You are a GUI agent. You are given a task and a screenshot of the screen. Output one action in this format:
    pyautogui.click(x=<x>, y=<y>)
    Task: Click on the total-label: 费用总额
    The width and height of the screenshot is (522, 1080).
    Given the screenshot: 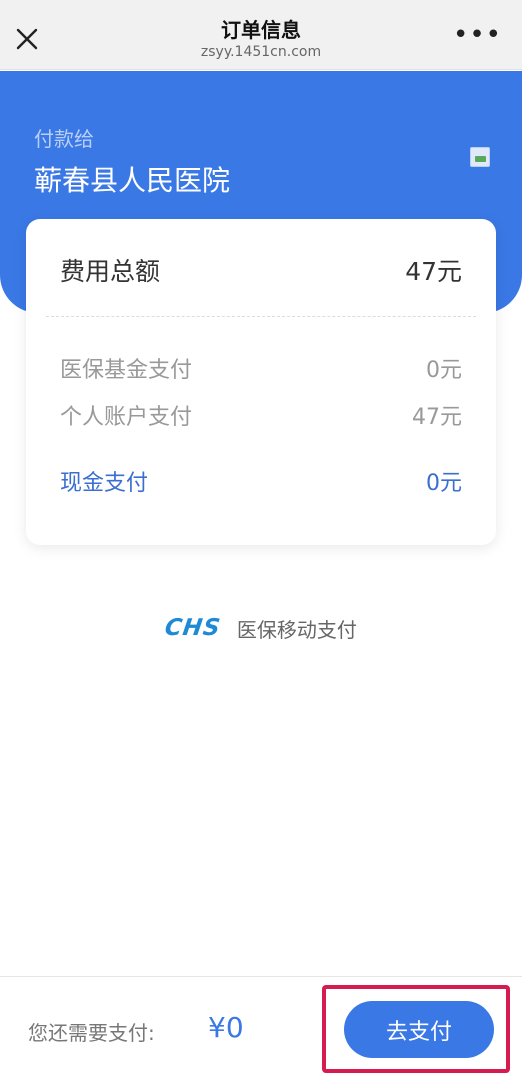 What is the action you would take?
    pyautogui.click(x=110, y=271)
    